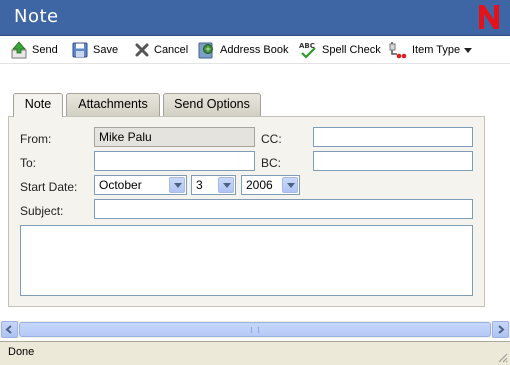 Image resolution: width=510 pixels, height=365 pixels. What do you see at coordinates (42, 211) in the screenshot?
I see `subject-label: Subject:` at bounding box center [42, 211].